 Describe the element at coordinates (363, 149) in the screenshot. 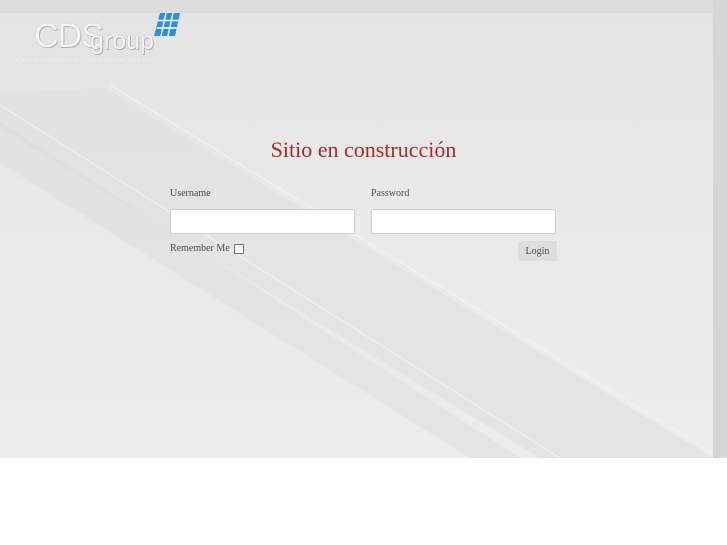

I see `page-title: Sitio en construcción` at that location.